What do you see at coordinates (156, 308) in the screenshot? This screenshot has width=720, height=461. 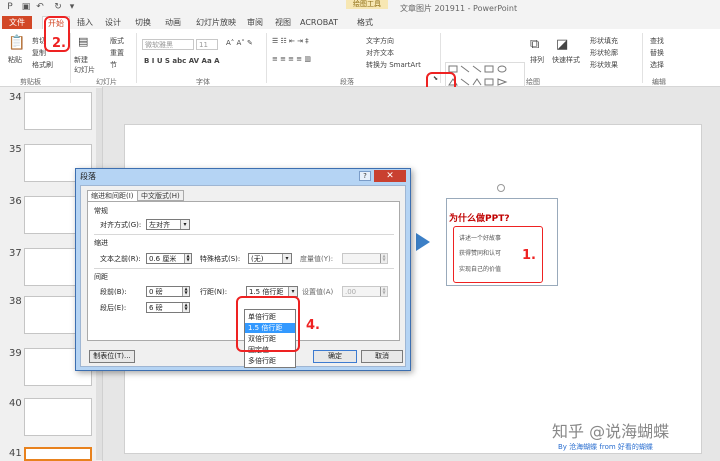 I see `after-value: 6 磅` at bounding box center [156, 308].